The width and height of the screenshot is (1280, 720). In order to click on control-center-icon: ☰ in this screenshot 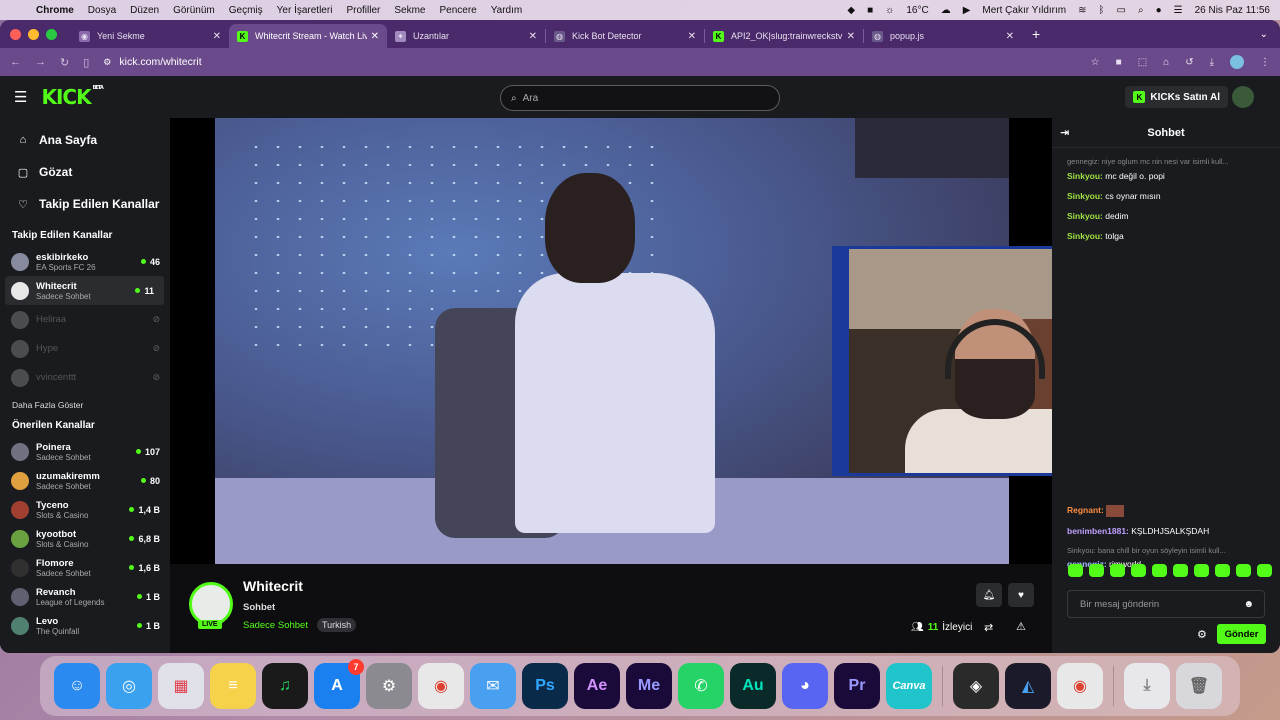, I will do `click(1178, 10)`.